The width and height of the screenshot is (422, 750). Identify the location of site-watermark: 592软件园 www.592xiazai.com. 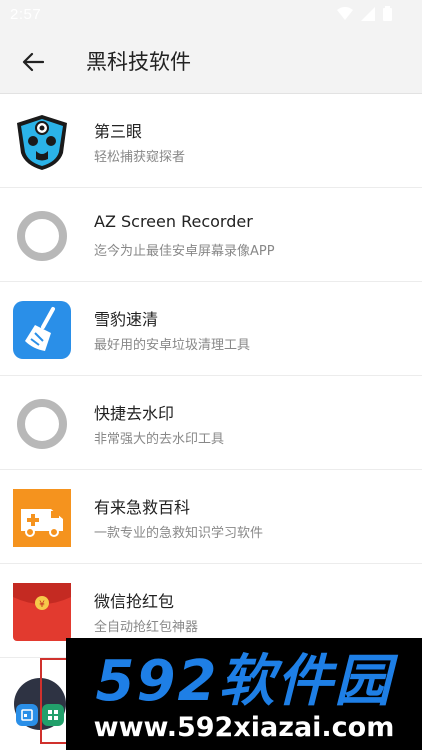
(244, 694).